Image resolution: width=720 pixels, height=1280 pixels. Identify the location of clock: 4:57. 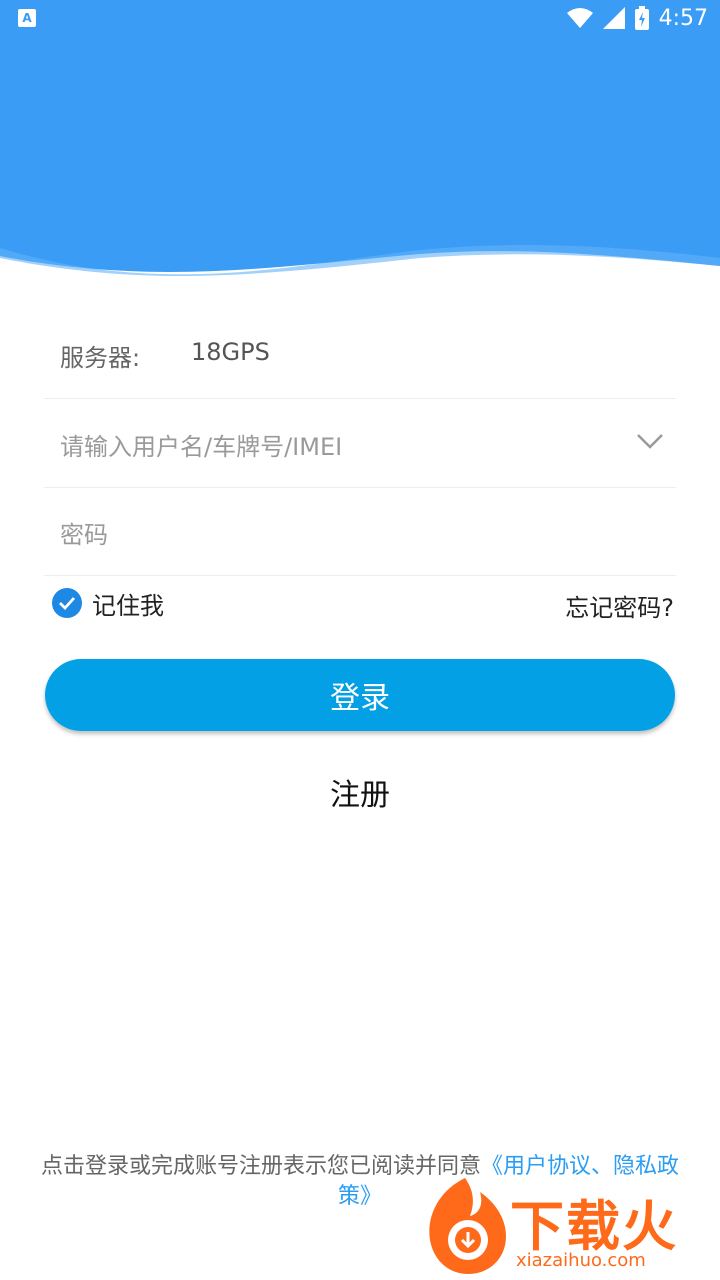
(683, 18).